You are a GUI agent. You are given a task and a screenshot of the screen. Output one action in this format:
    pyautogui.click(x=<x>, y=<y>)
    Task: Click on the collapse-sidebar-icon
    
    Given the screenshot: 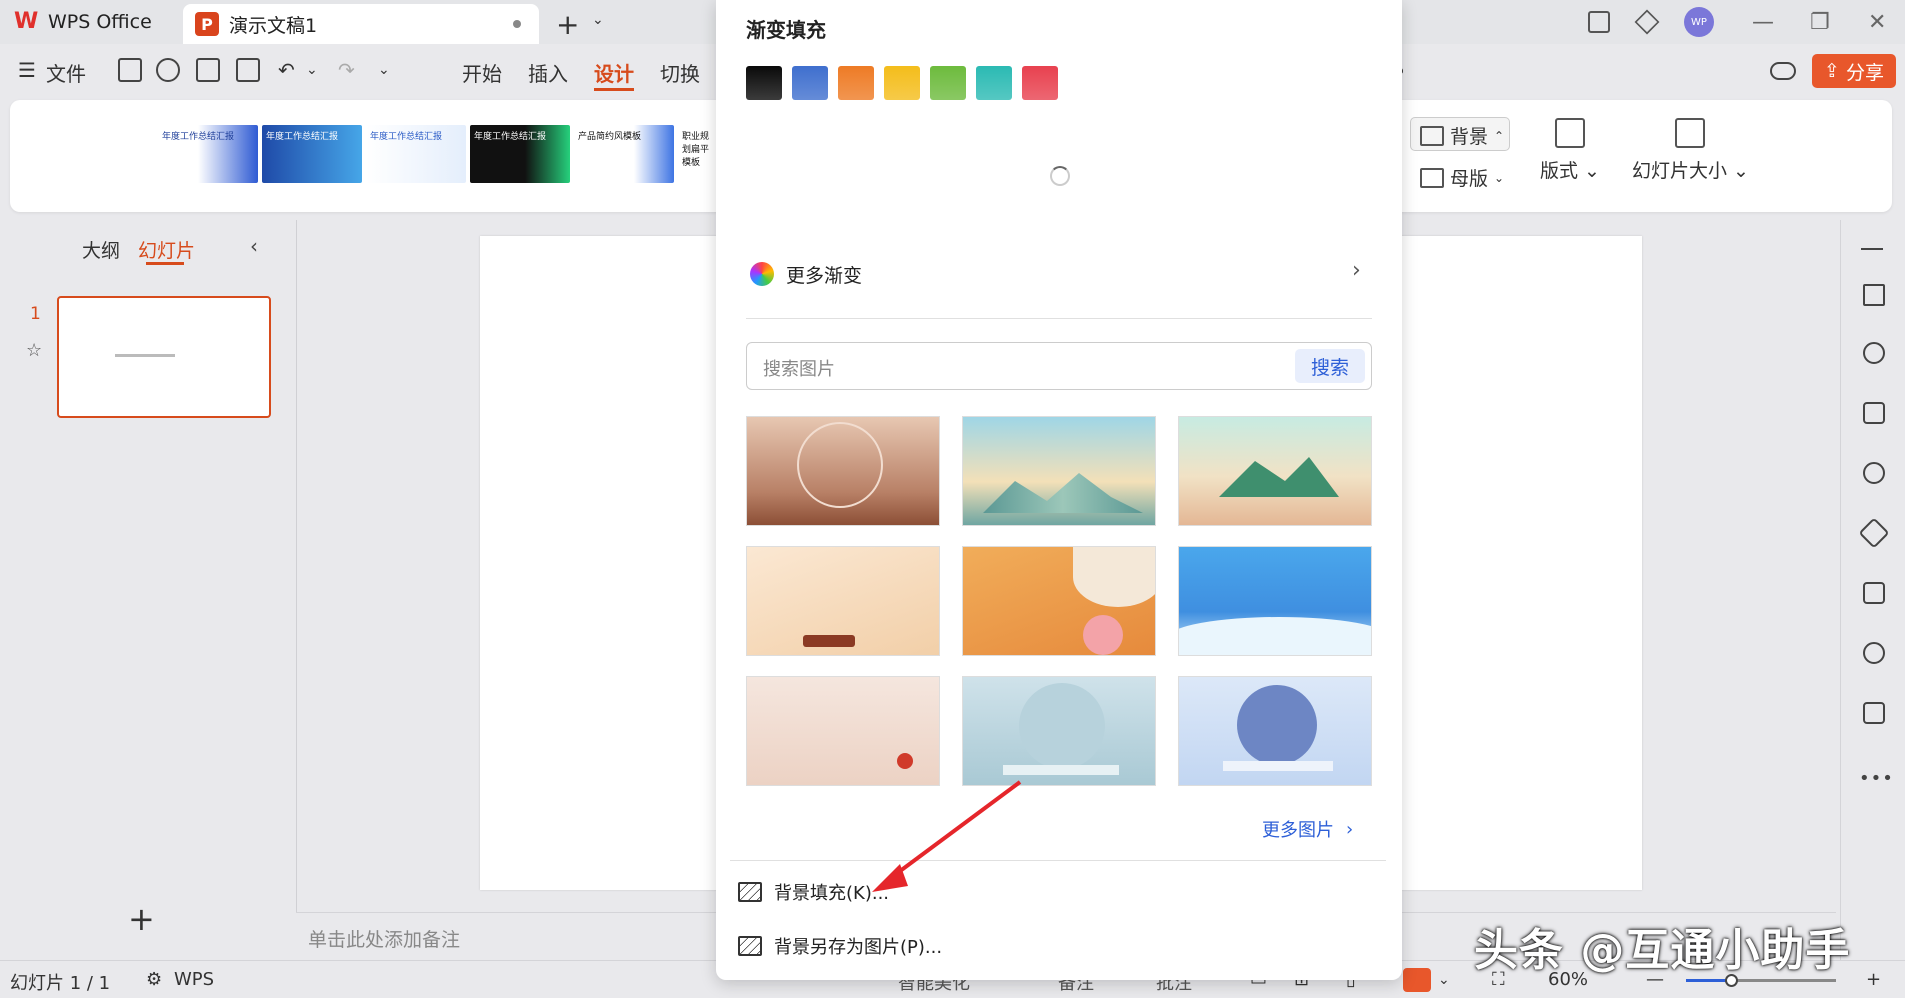 What is the action you would take?
    pyautogui.click(x=1872, y=249)
    